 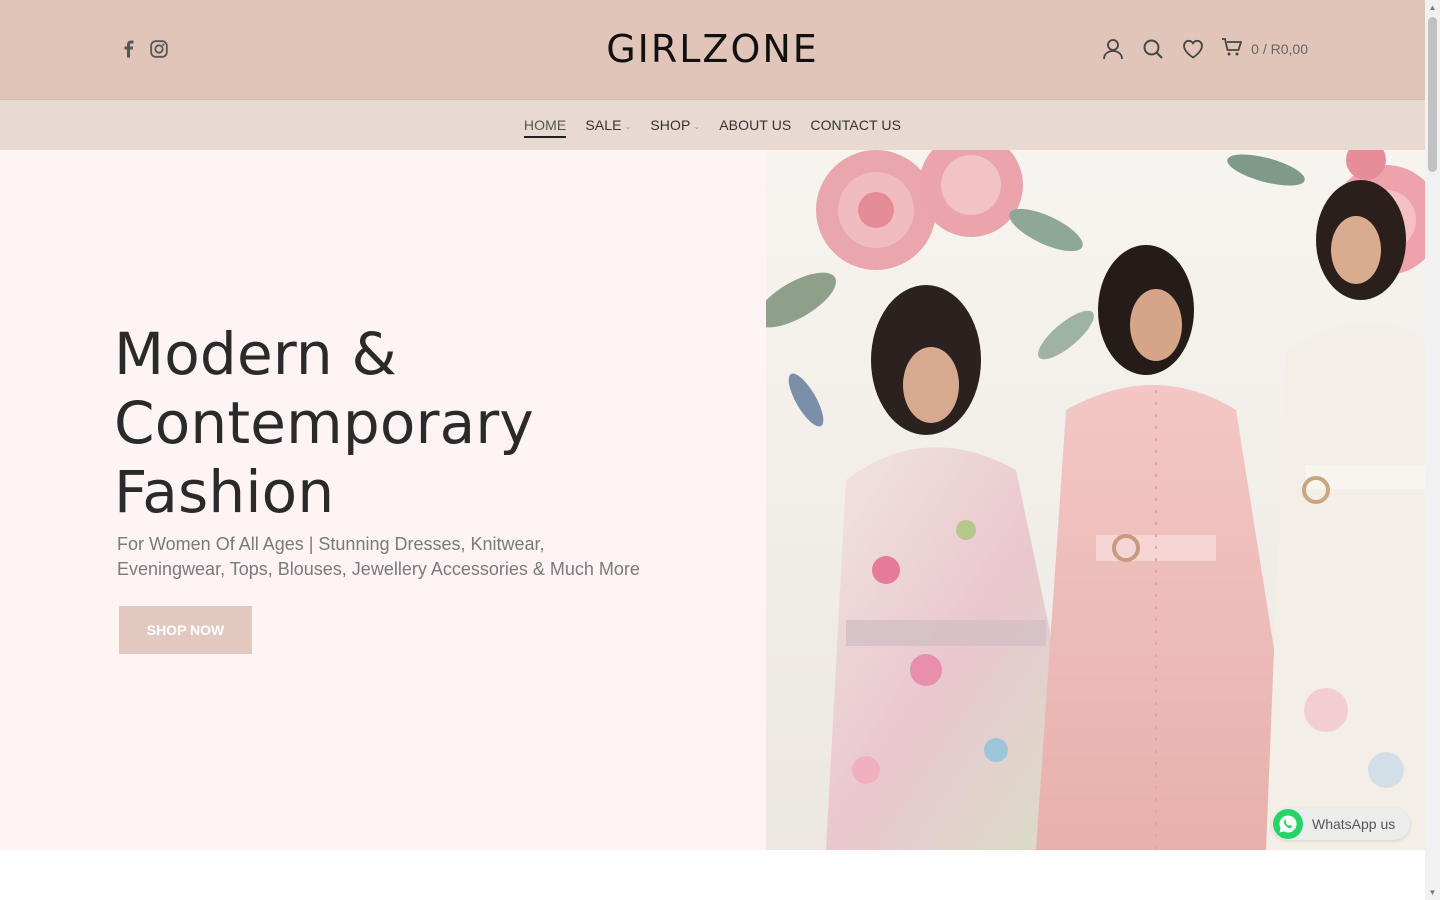 What do you see at coordinates (1153, 49) in the screenshot?
I see `search-icon` at bounding box center [1153, 49].